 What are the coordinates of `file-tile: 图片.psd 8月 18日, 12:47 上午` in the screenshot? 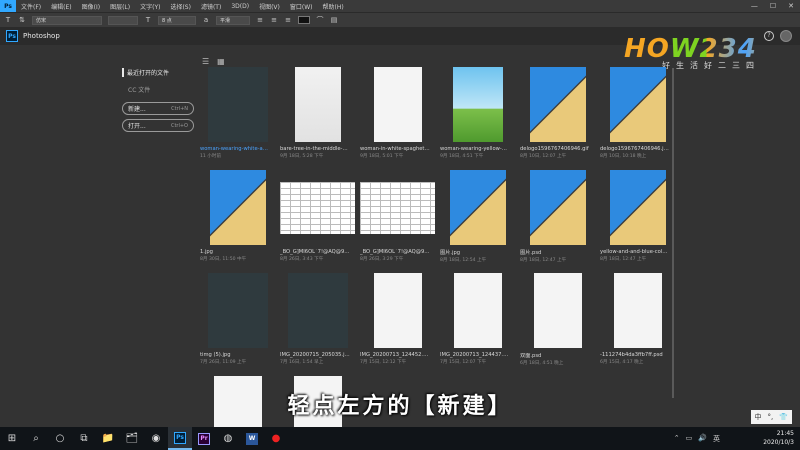 It's located at (557, 216).